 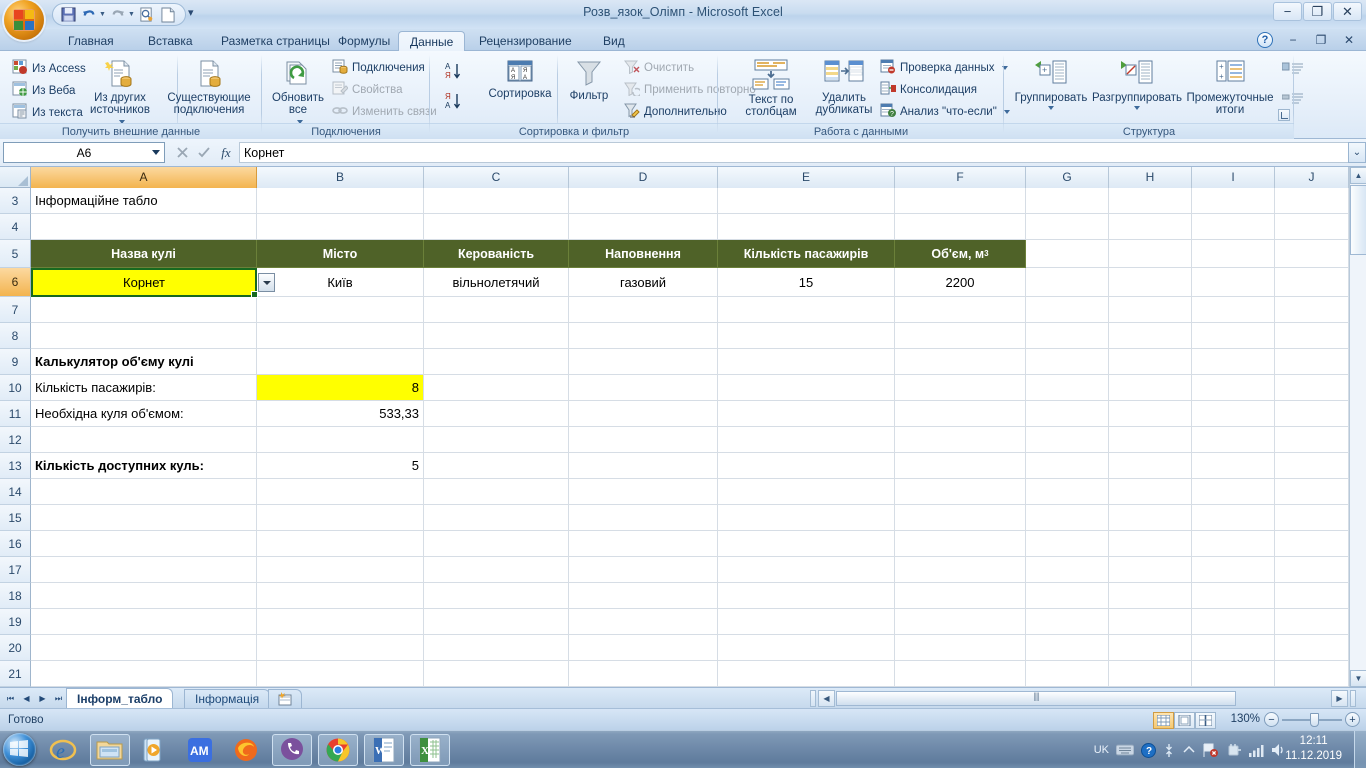 What do you see at coordinates (1256, 750) in the screenshot?
I see `signal-strength-icon` at bounding box center [1256, 750].